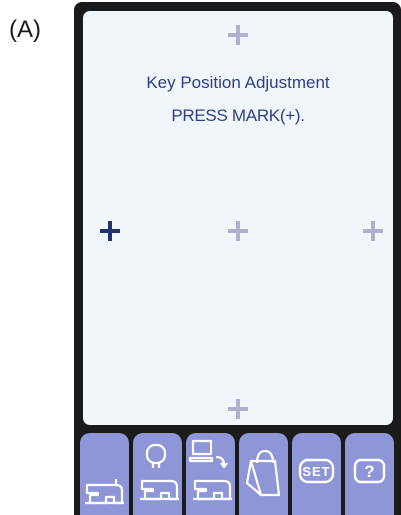 This screenshot has width=401, height=515. I want to click on bottom-toolbar: SET ?, so click(238, 473).